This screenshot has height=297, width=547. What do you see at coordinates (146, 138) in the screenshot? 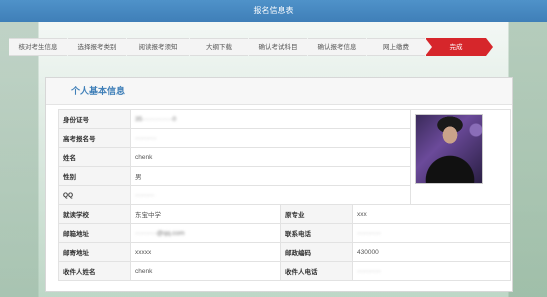
I see `exam-no-text: ··········` at bounding box center [146, 138].